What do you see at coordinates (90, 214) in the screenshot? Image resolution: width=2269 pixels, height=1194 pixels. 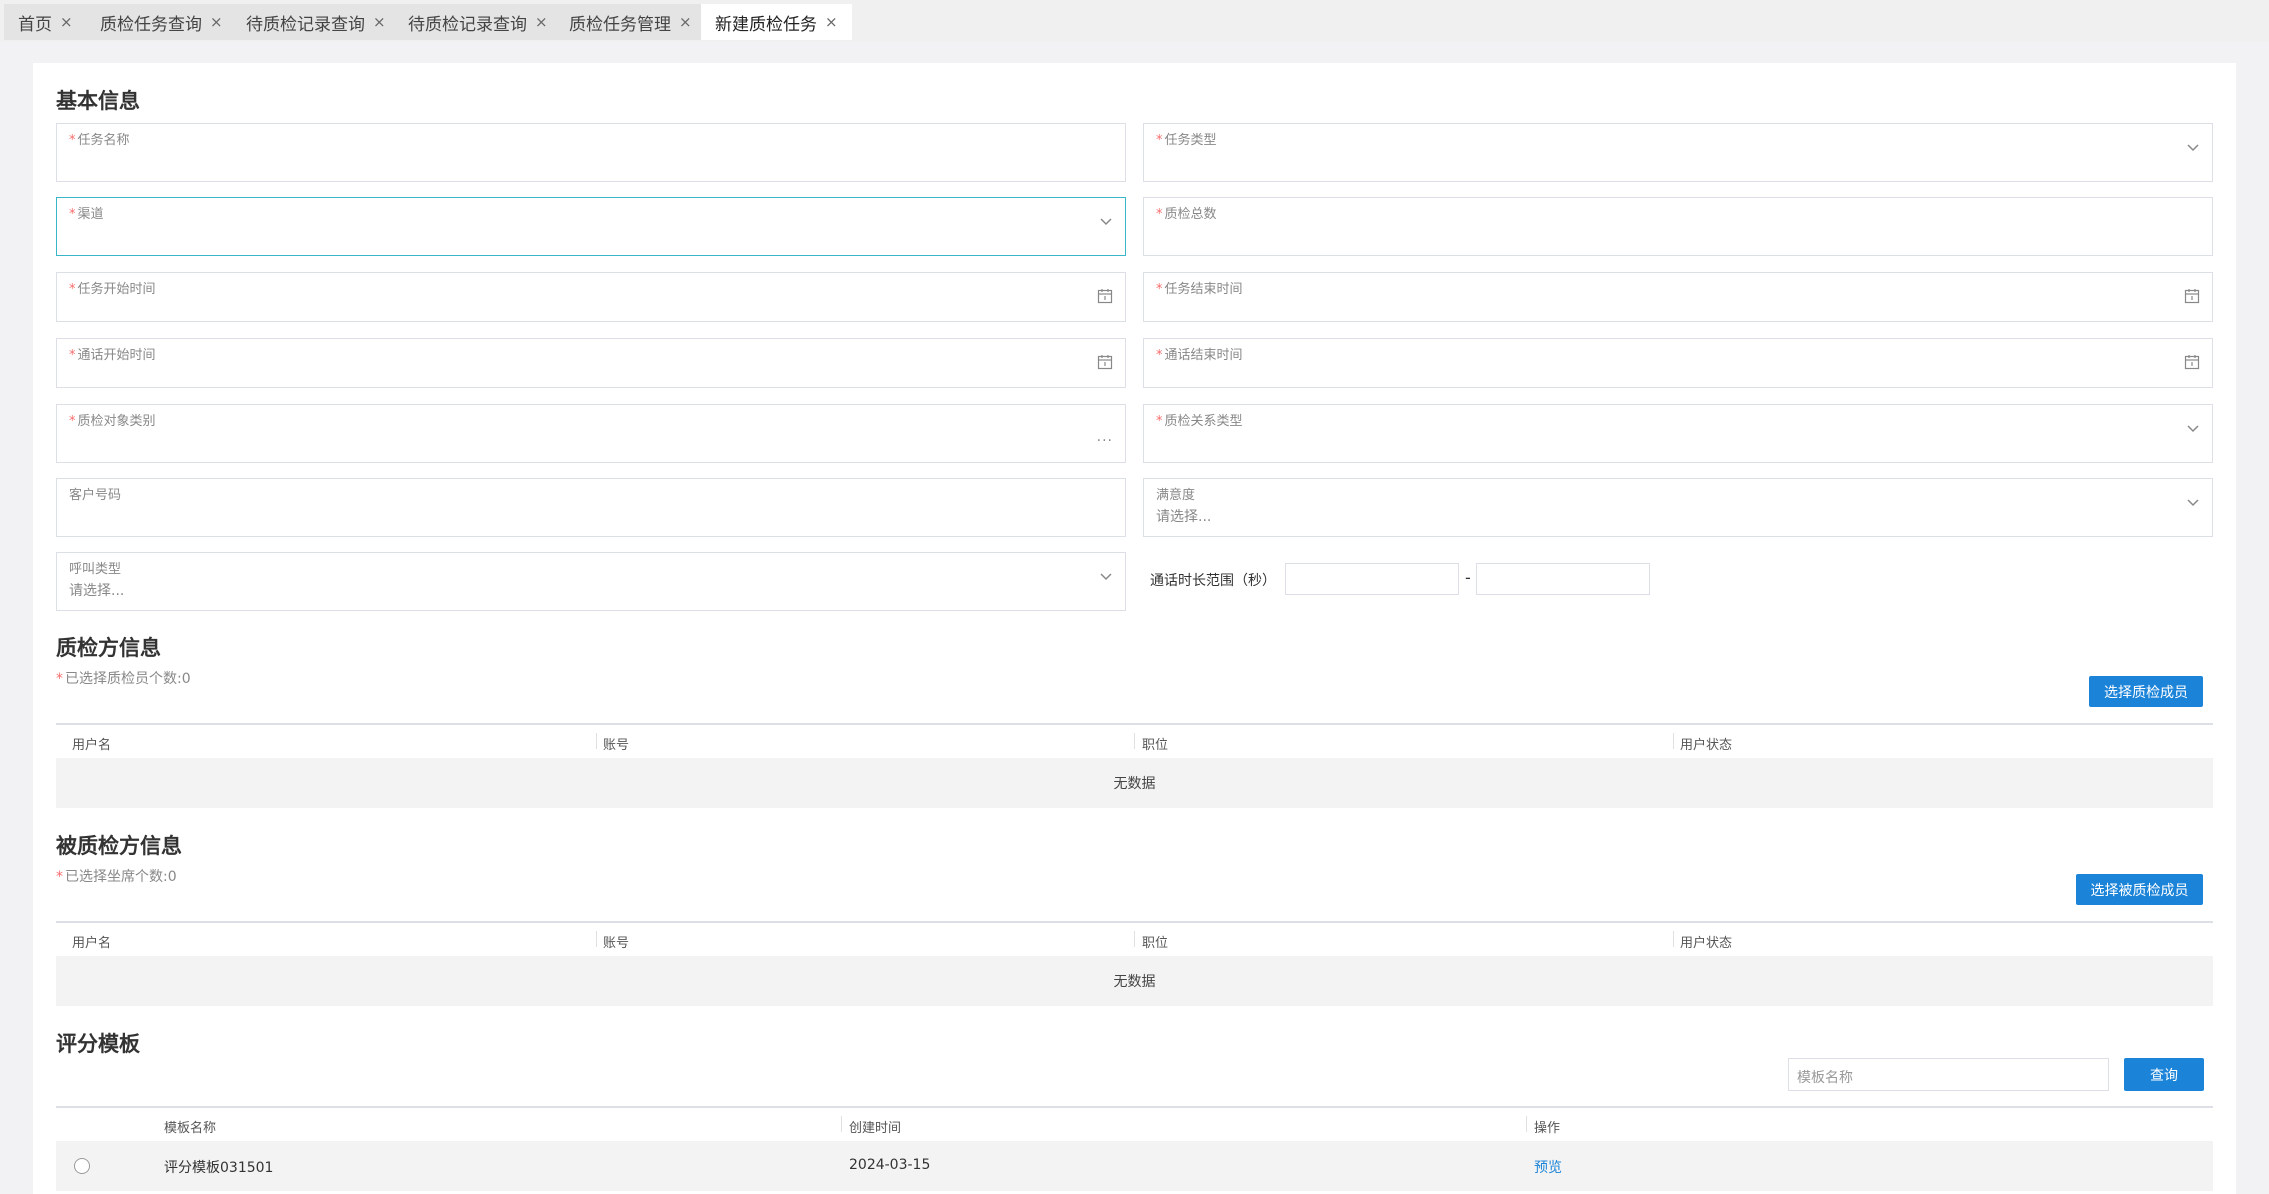 I see `channel-label: 渠道` at bounding box center [90, 214].